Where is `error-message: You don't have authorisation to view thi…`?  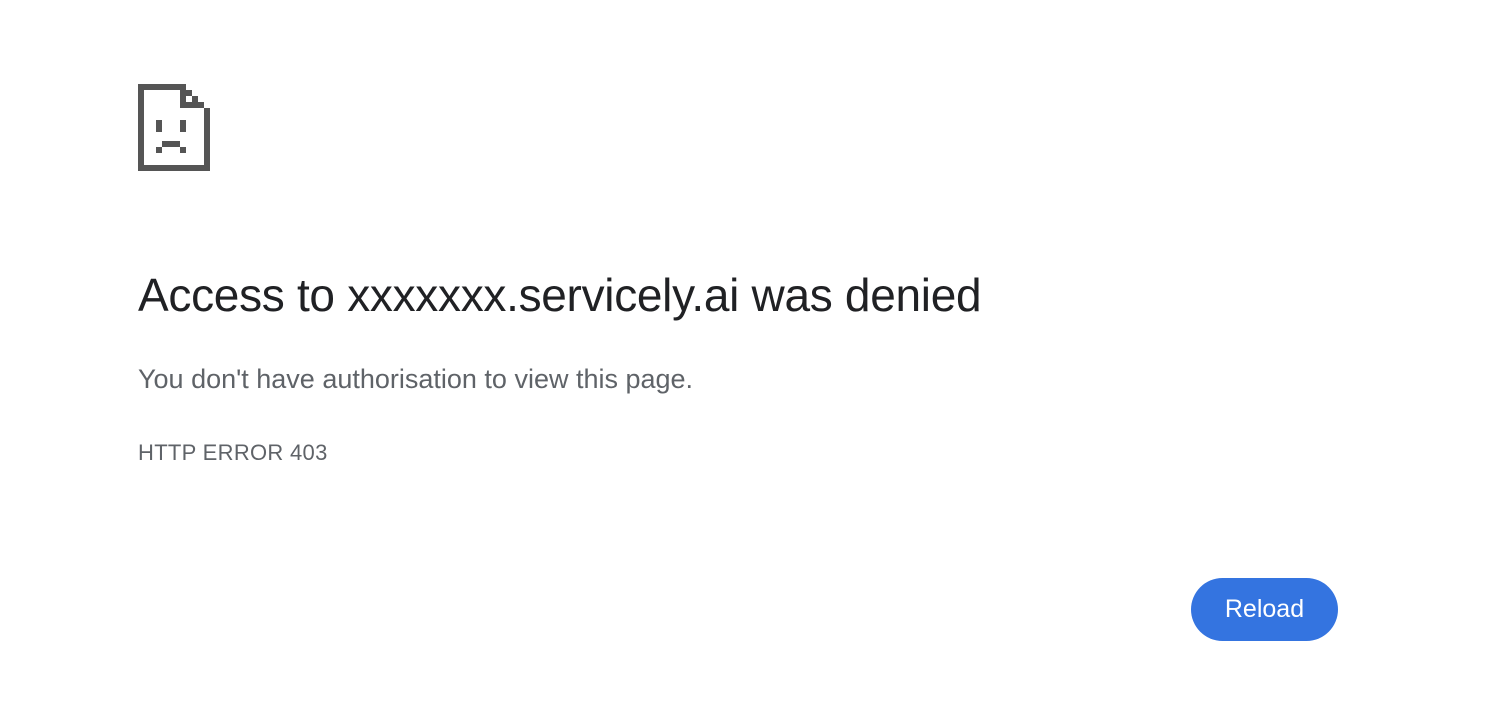 error-message: You don't have authorisation to view thi… is located at coordinates (416, 379).